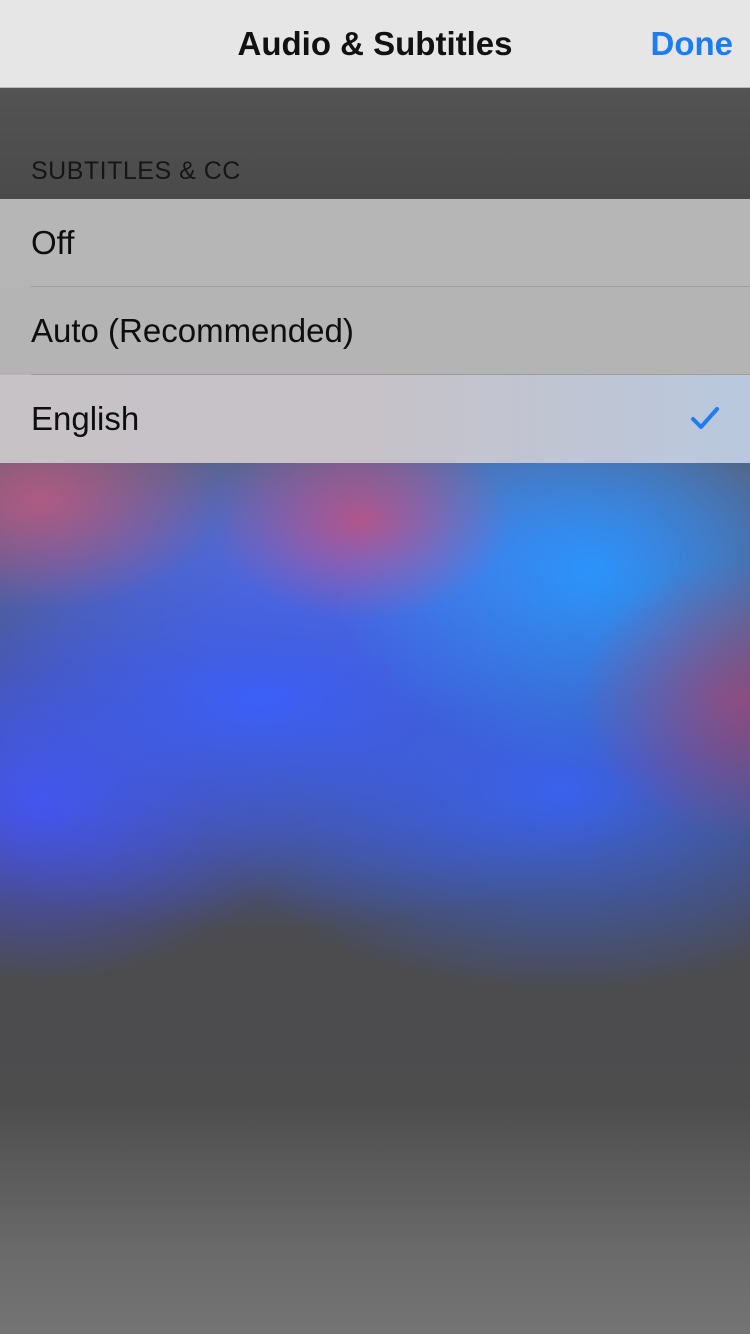  Describe the element at coordinates (375, 243) in the screenshot. I see `option-off: Off` at that location.